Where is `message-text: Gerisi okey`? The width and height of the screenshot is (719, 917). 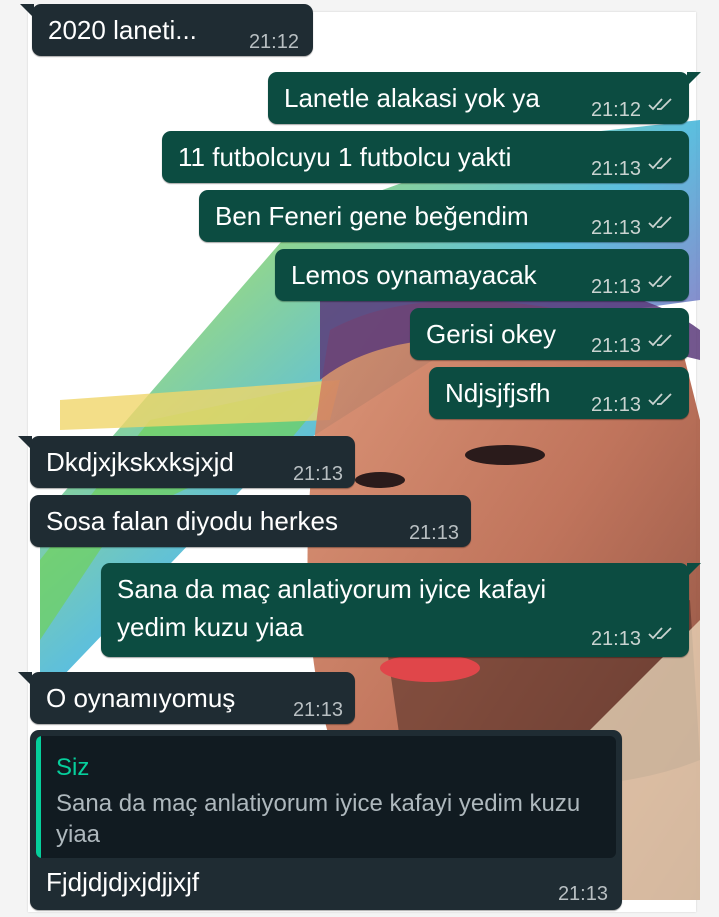 message-text: Gerisi okey is located at coordinates (491, 334).